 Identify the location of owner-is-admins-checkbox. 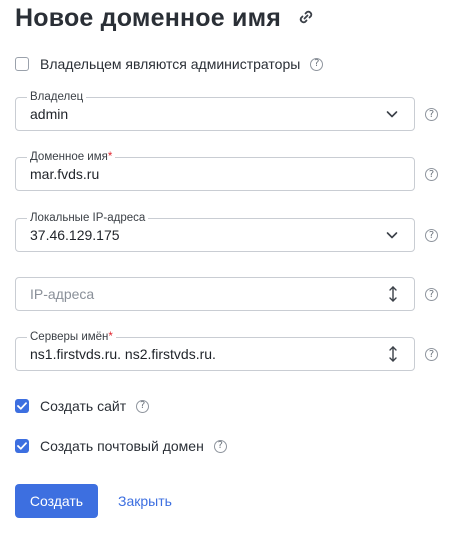
(22, 64).